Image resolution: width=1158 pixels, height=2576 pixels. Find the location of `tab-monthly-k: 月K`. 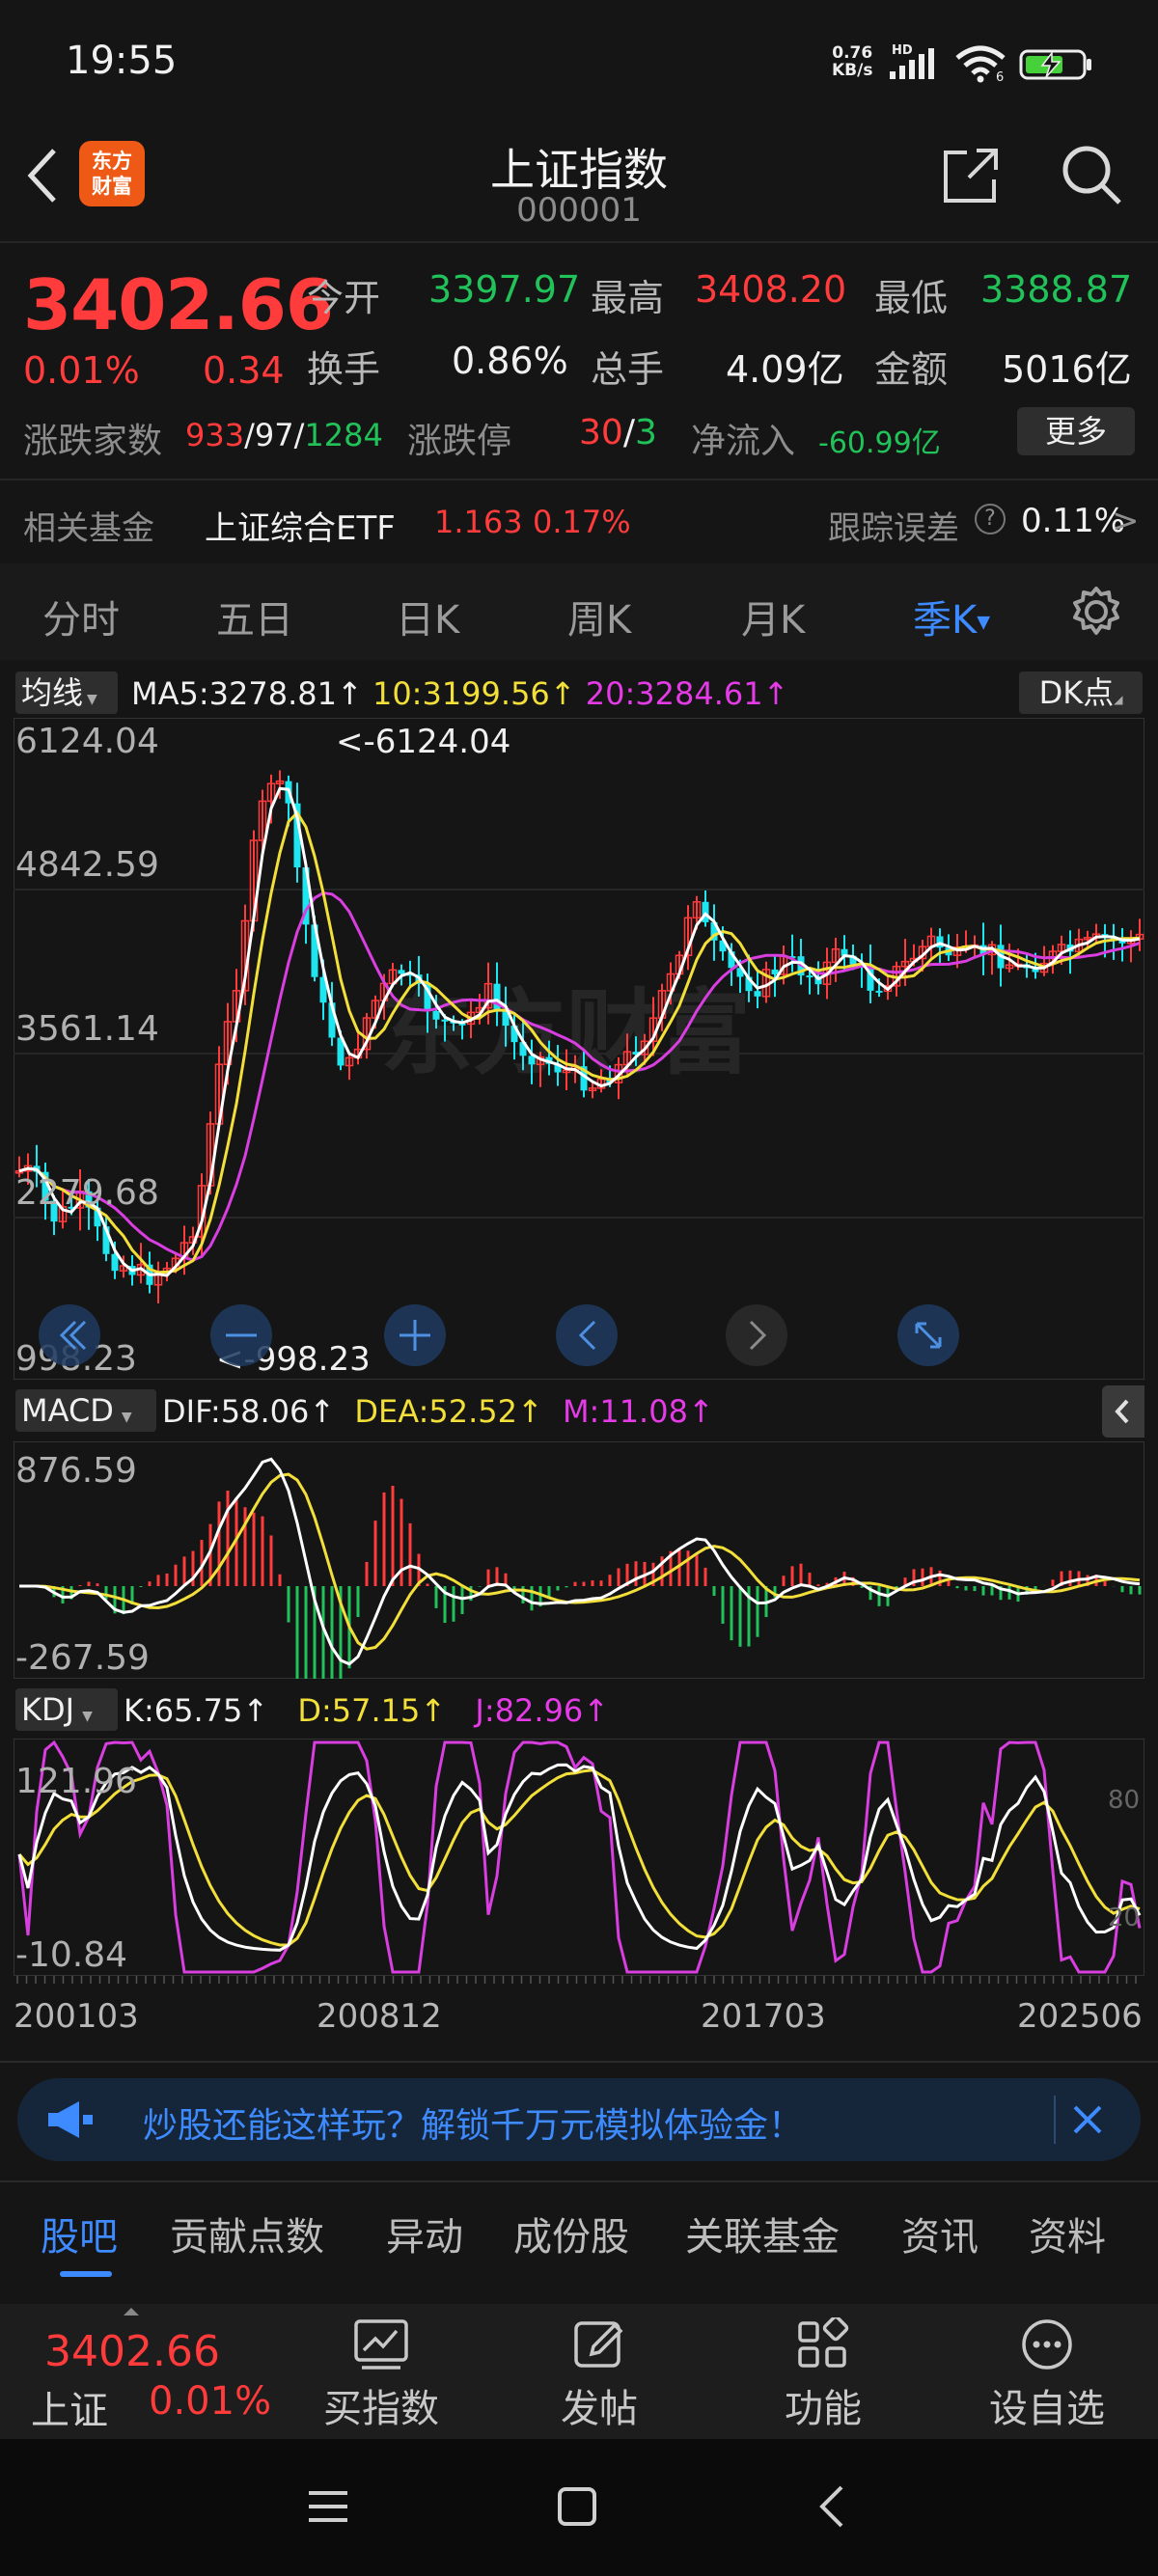

tab-monthly-k: 月K is located at coordinates (773, 617).